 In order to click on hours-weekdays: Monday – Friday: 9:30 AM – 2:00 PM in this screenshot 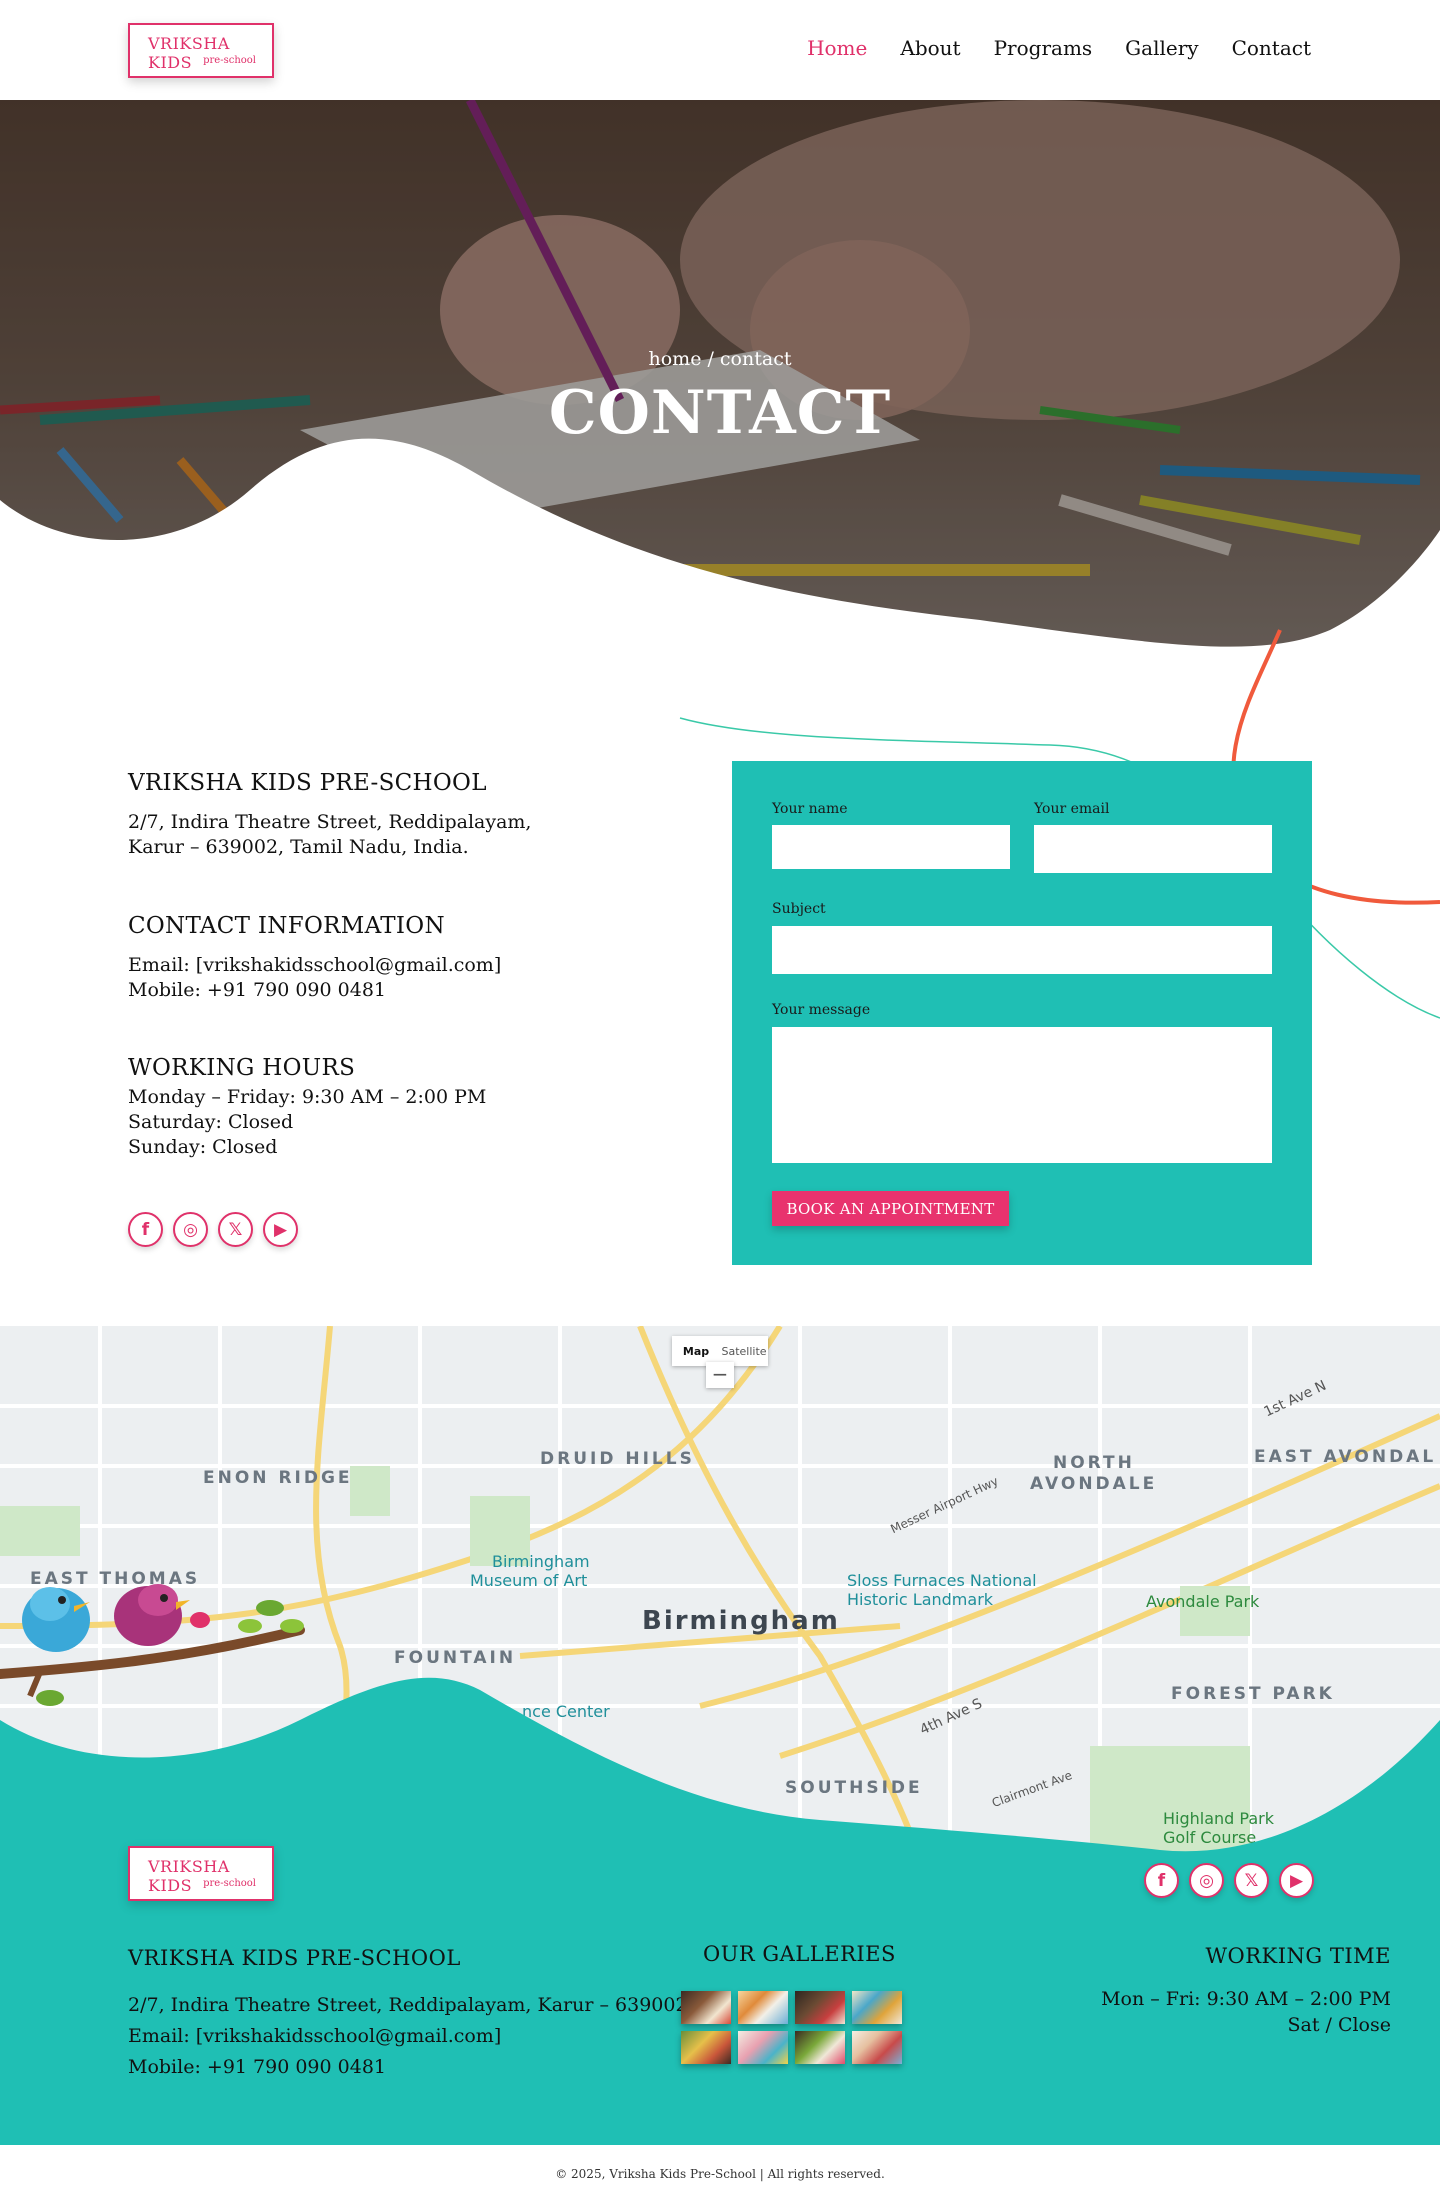, I will do `click(307, 1097)`.